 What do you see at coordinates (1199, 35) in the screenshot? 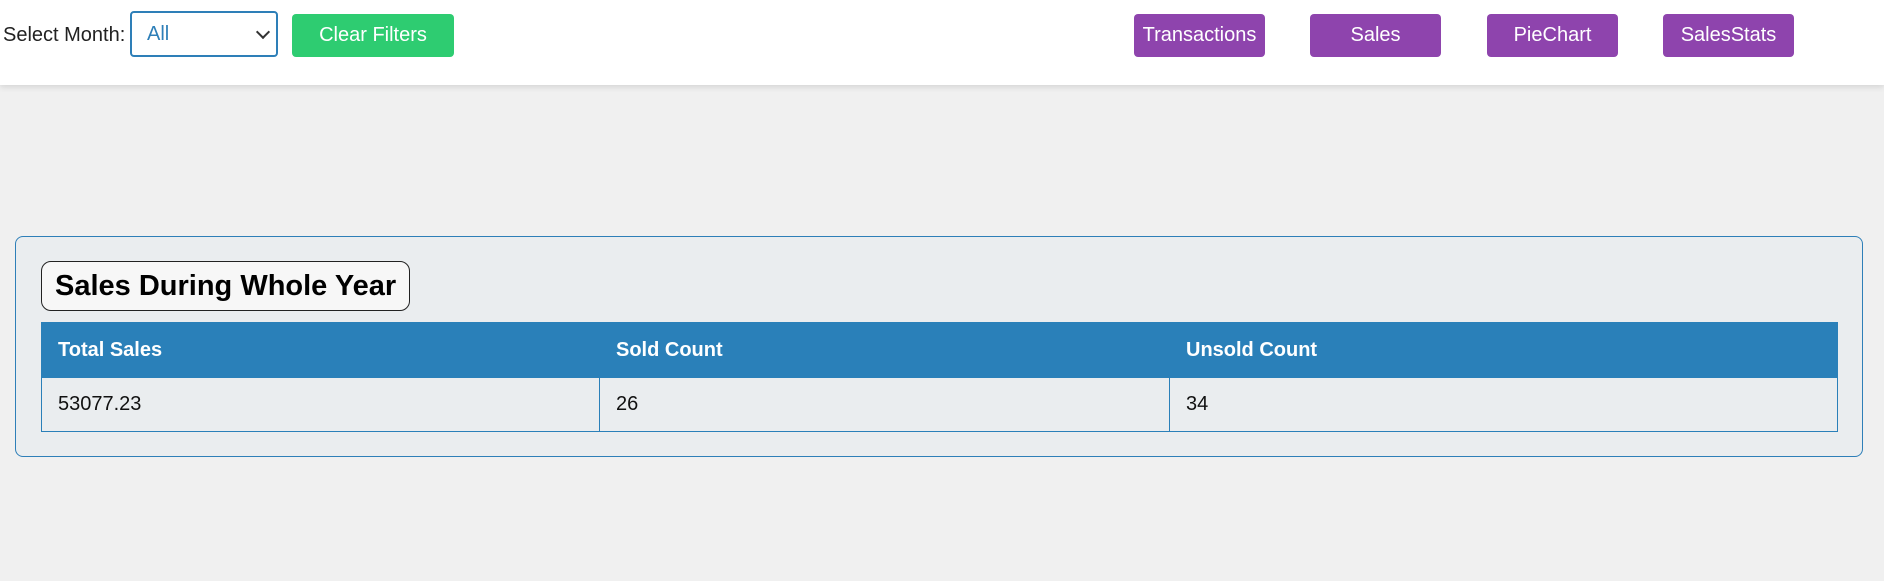
I see `transactions-button: Transactions` at bounding box center [1199, 35].